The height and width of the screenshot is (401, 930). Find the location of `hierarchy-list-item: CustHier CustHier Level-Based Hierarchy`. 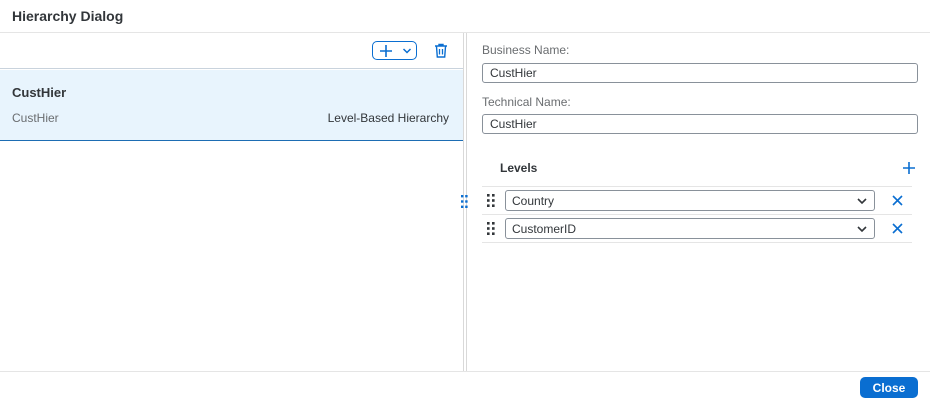

hierarchy-list-item: CustHier CustHier Level-Based Hierarchy is located at coordinates (231, 105).